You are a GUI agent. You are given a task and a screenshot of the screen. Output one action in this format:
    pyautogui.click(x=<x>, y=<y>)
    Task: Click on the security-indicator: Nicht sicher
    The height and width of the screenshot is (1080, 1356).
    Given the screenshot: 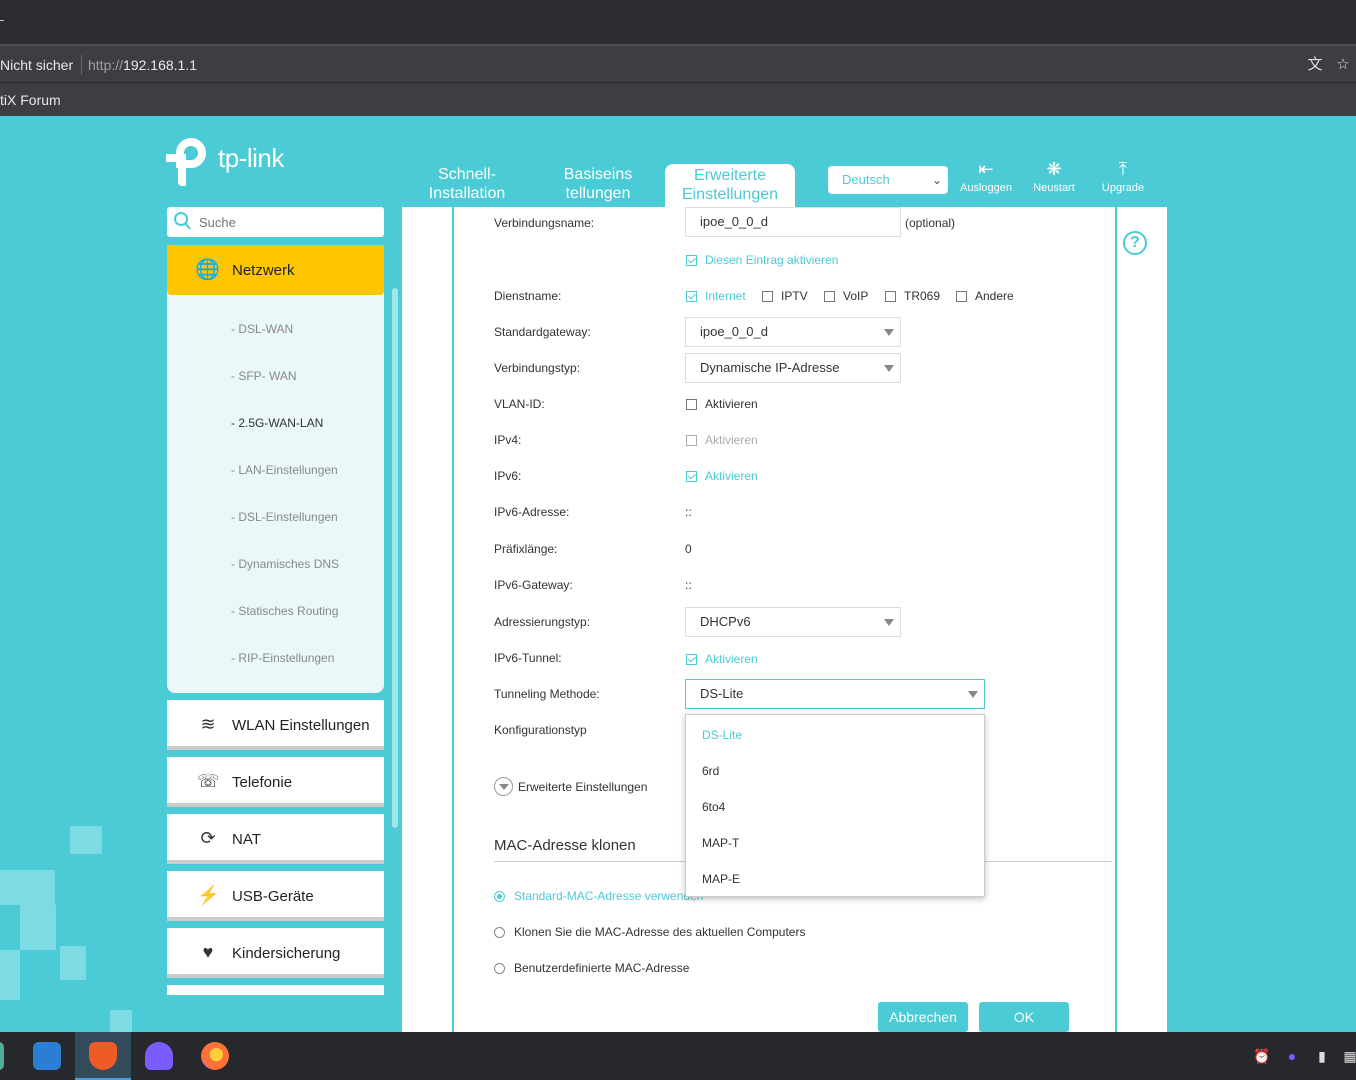 What is the action you would take?
    pyautogui.click(x=41, y=65)
    